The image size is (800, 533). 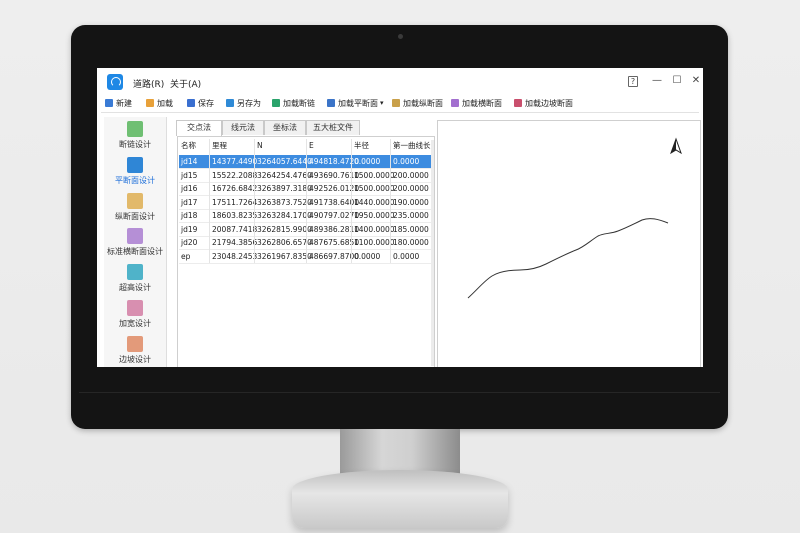 I want to click on superelevation-icon, so click(x=135, y=272).